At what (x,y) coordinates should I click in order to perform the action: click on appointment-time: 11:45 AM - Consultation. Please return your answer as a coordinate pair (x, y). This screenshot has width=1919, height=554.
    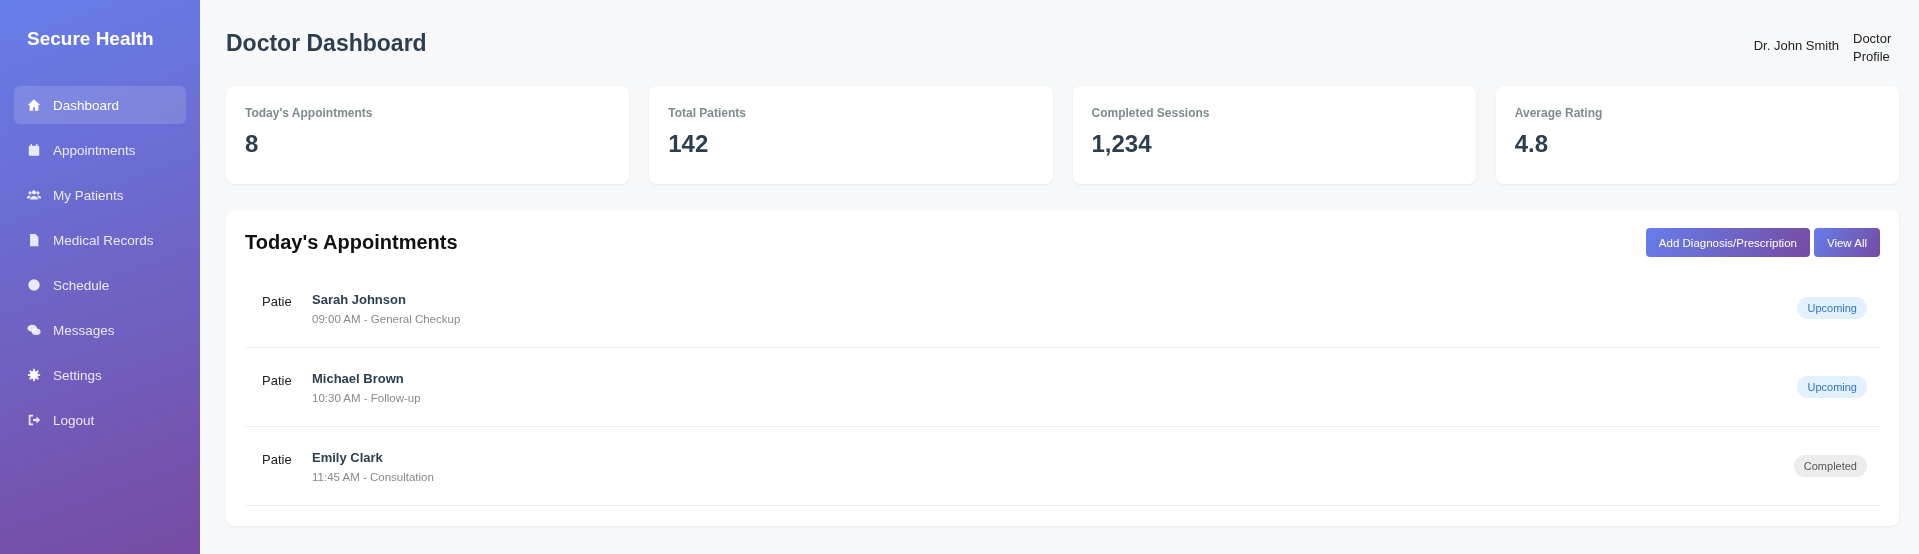
    Looking at the image, I should click on (373, 476).